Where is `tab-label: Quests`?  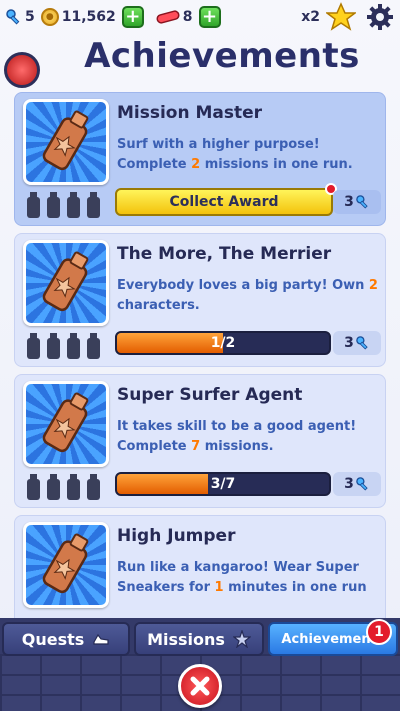
tab-label: Quests is located at coordinates (53, 639).